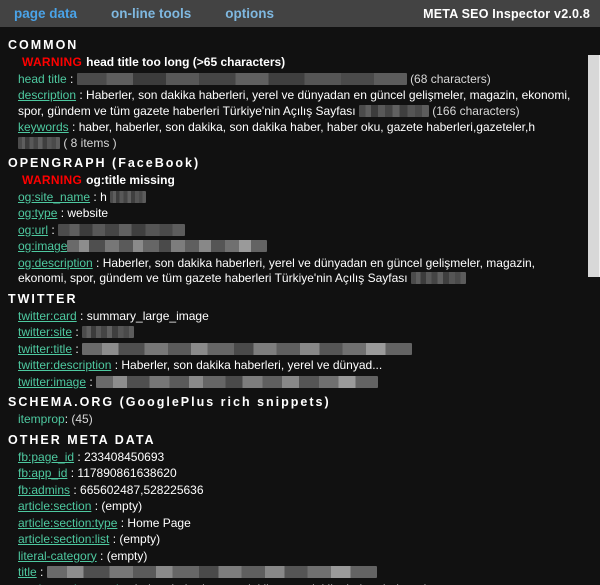 The width and height of the screenshot is (600, 585). Describe the element at coordinates (42, 79) in the screenshot. I see `meta-key-head-title: head title` at that location.